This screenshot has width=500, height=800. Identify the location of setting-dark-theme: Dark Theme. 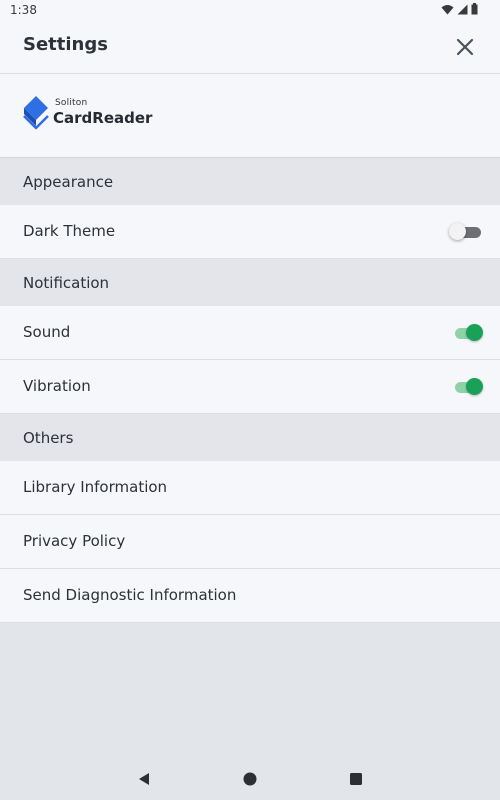
(250, 232).